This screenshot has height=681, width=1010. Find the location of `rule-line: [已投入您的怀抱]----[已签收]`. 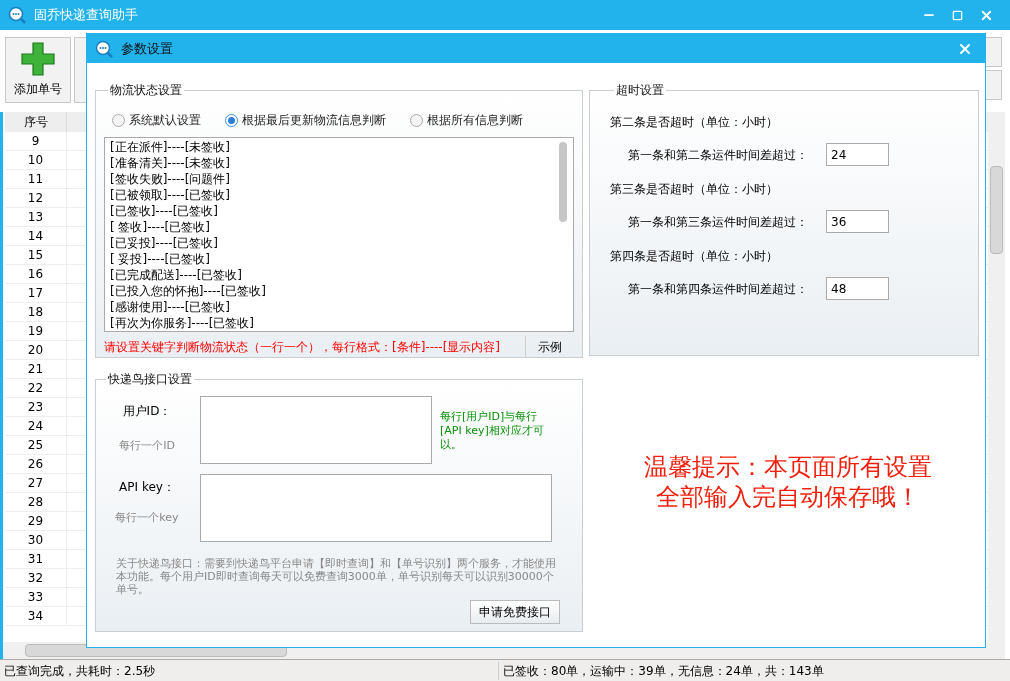

rule-line: [已投入您的怀抱]----[已签收] is located at coordinates (189, 291).